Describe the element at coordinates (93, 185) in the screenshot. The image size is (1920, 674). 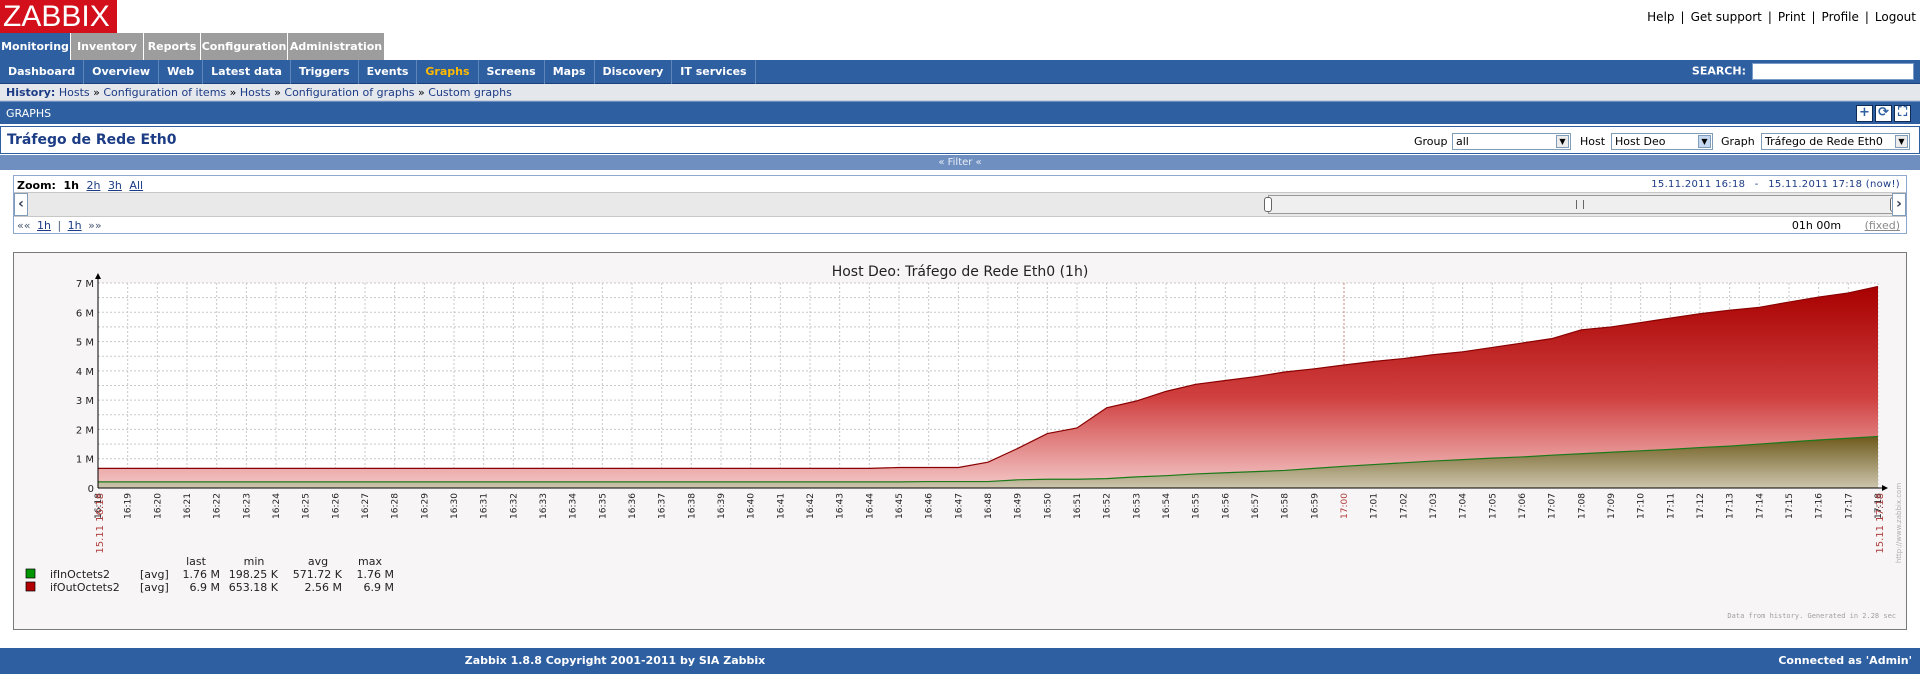
I see `zoom-2h: 2h` at that location.